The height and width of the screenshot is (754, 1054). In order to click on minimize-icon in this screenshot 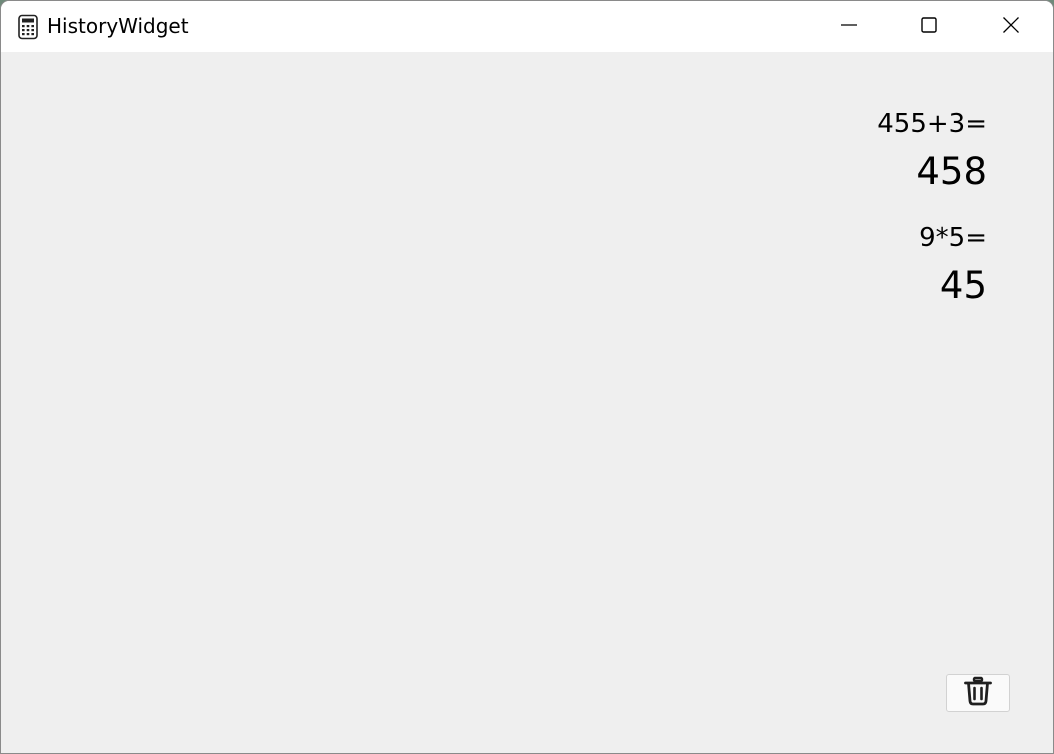, I will do `click(849, 27)`.